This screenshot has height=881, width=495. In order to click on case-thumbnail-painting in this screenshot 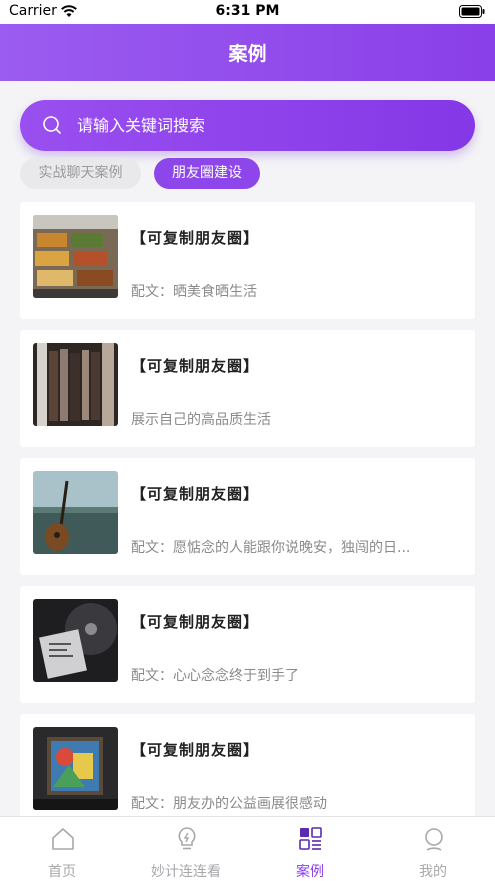, I will do `click(75, 768)`.